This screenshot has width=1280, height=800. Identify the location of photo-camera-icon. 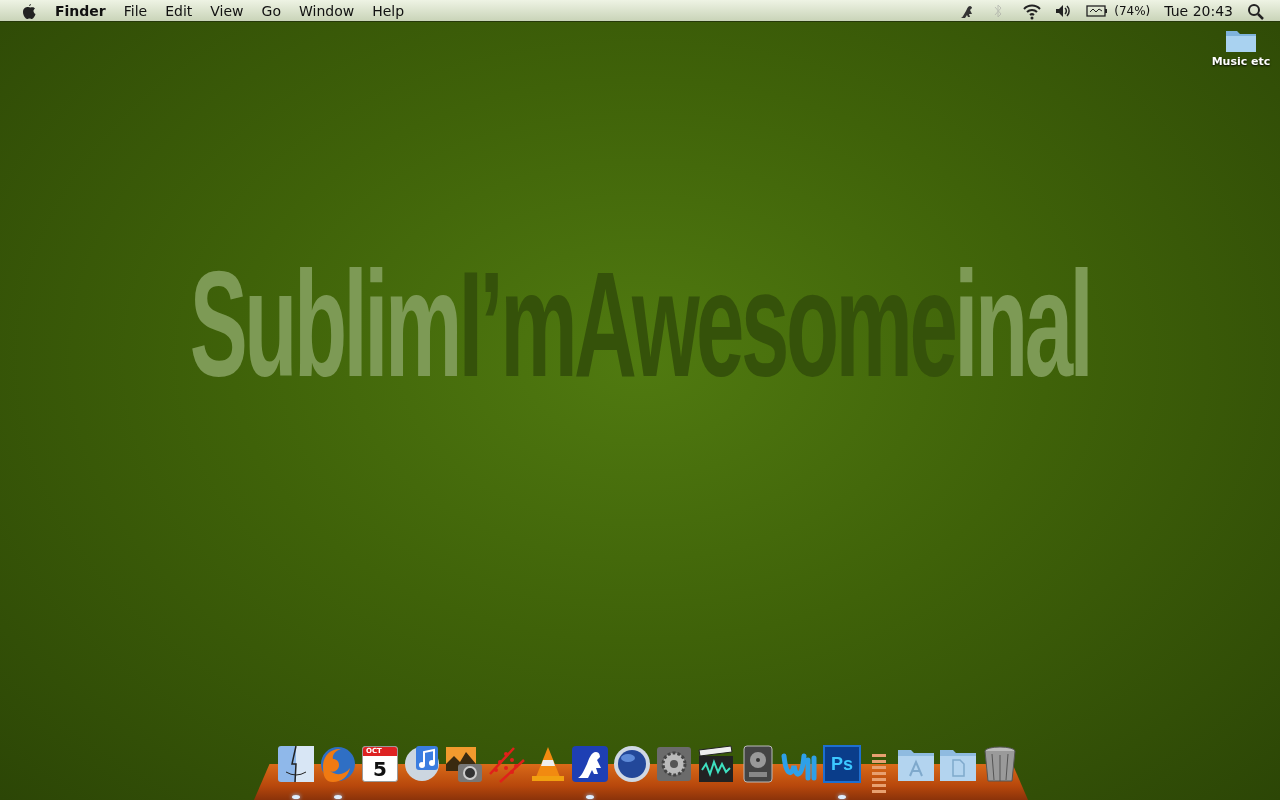
(464, 764).